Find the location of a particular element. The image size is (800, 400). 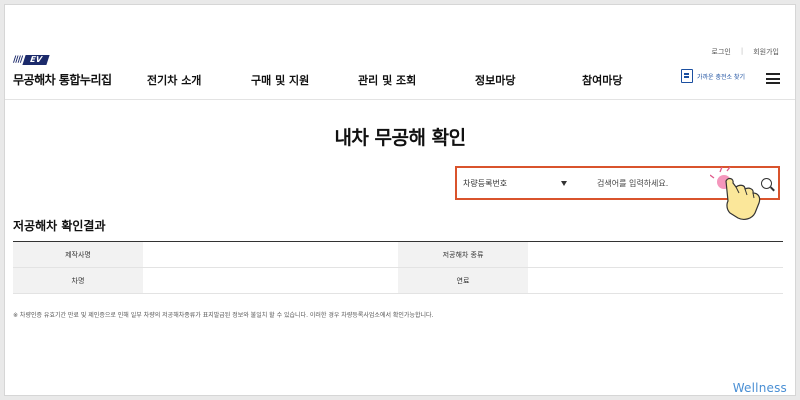

login-link: 로그인 is located at coordinates (721, 52).